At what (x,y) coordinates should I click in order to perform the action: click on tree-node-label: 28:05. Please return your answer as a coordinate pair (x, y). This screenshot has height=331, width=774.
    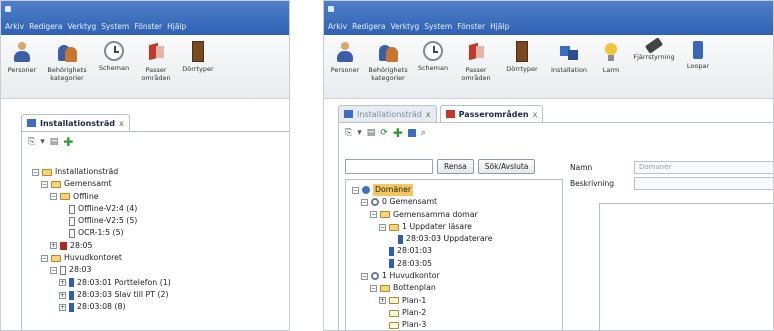
    Looking at the image, I should click on (81, 245).